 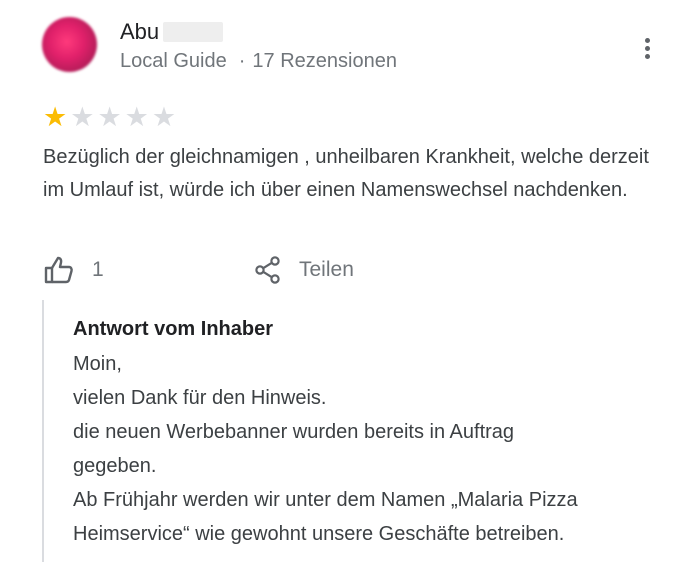 What do you see at coordinates (58, 270) in the screenshot?
I see `thumbs-up-icon` at bounding box center [58, 270].